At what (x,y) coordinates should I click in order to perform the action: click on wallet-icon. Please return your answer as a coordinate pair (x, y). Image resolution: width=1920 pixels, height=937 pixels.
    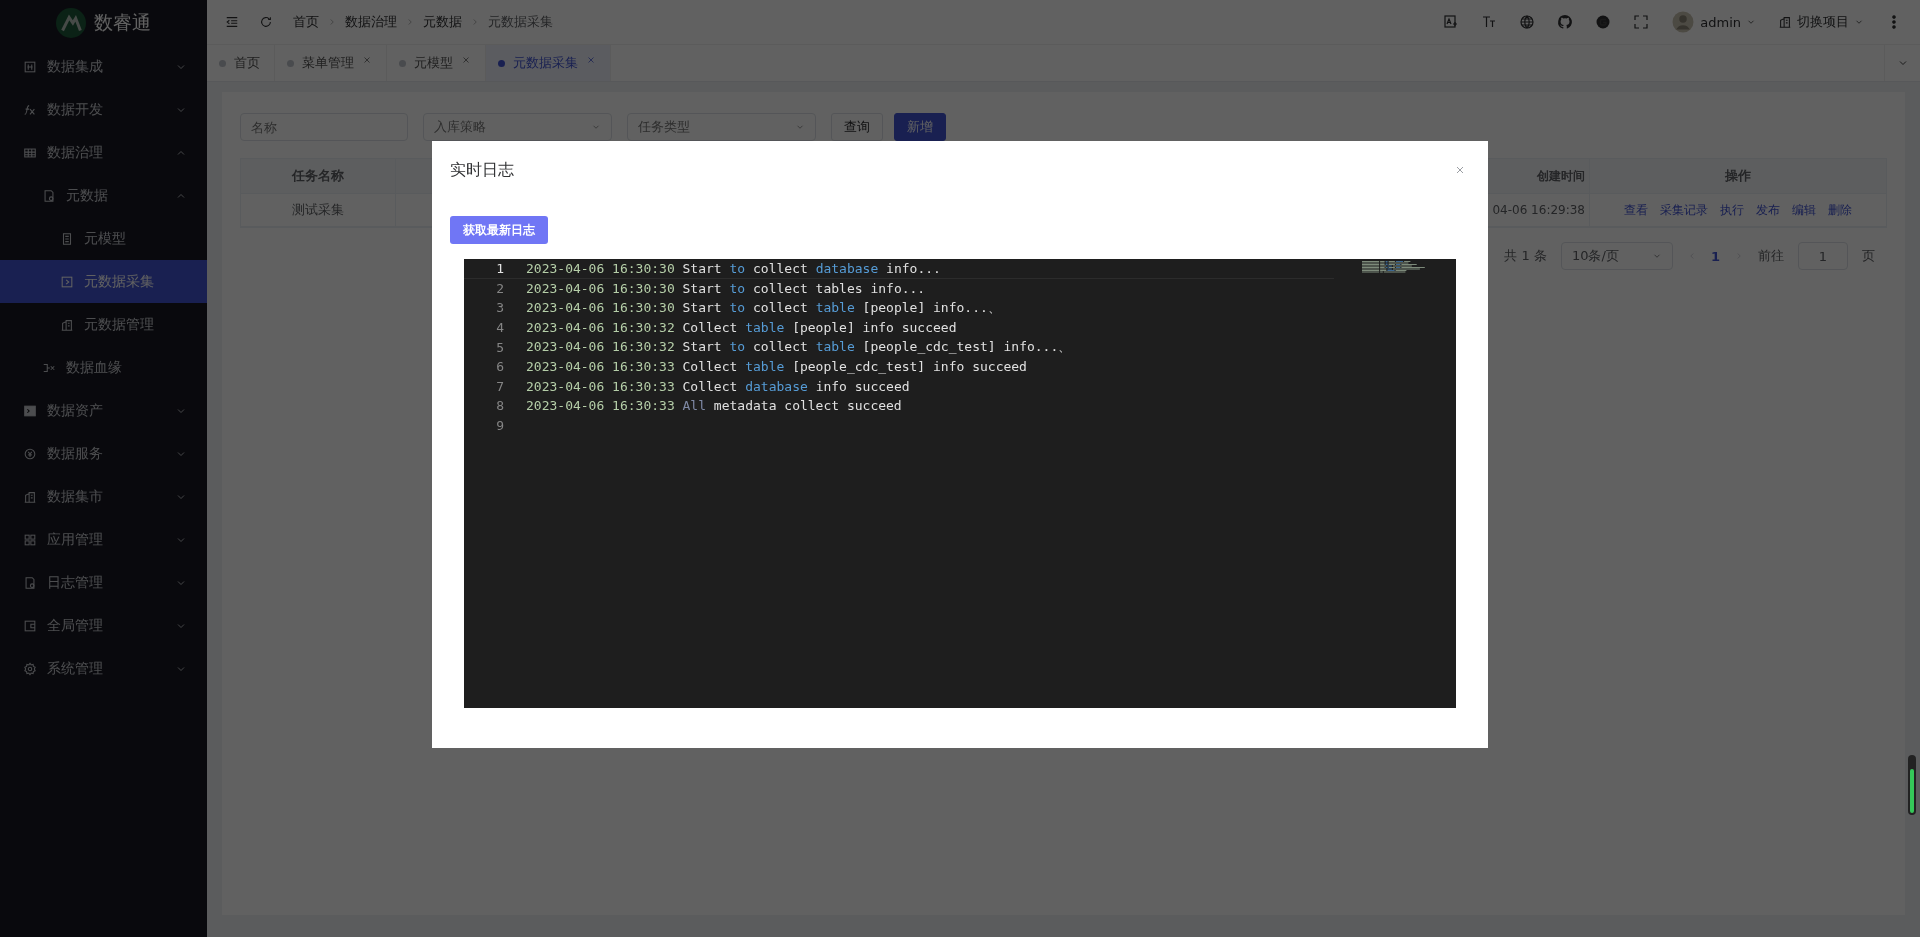
    Looking at the image, I should click on (30, 625).